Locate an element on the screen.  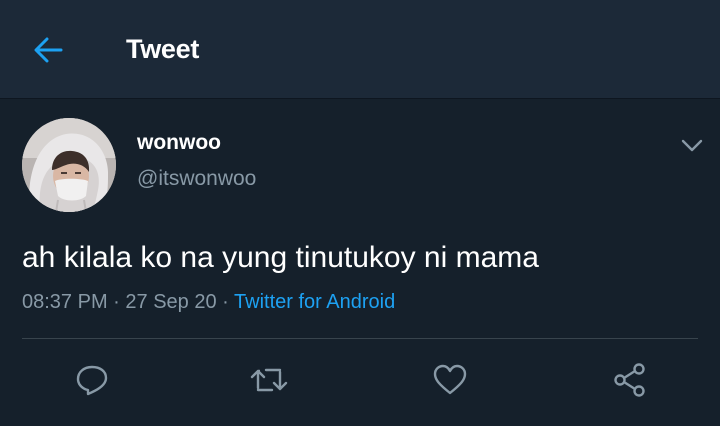
share-button is located at coordinates (630, 380).